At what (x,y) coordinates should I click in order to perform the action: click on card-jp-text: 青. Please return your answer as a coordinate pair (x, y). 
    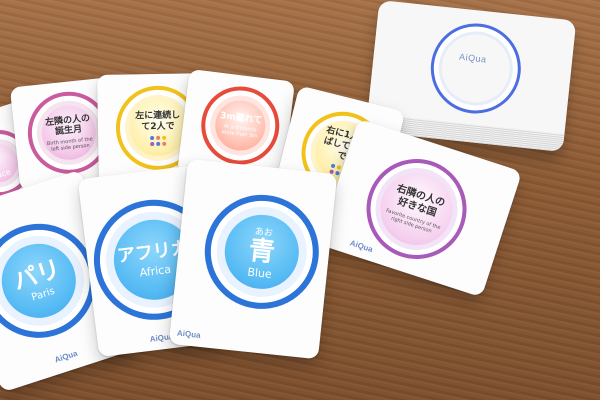
    Looking at the image, I should click on (262, 251).